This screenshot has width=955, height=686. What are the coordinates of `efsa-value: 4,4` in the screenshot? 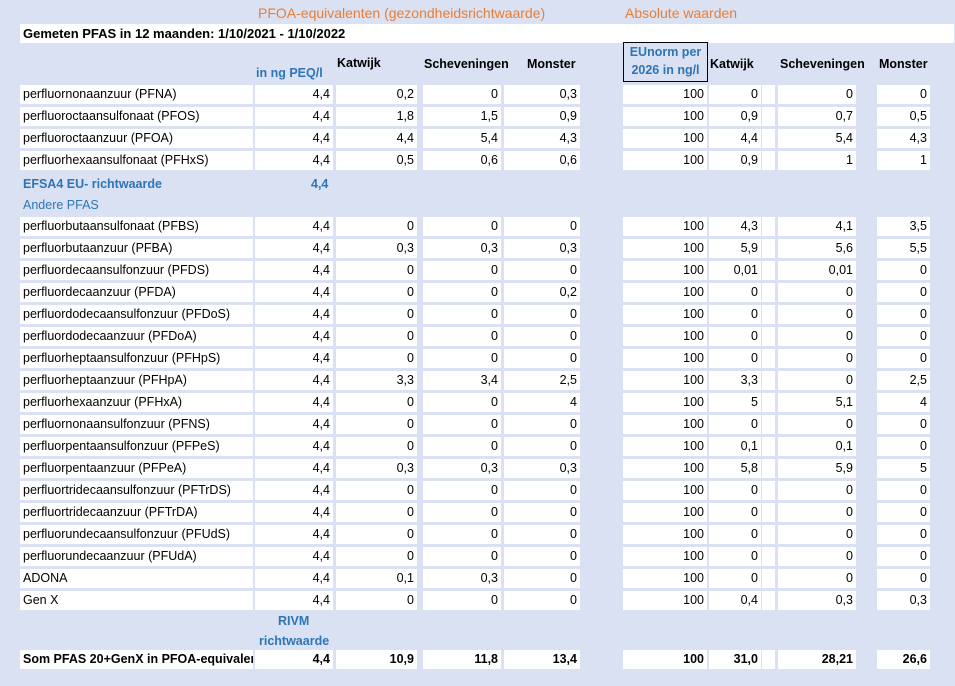 It's located at (319, 184).